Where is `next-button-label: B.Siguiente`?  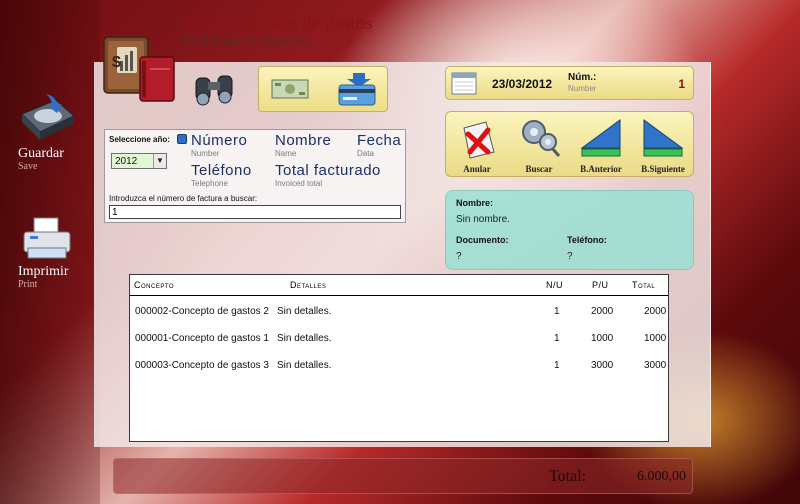
next-button-label: B.Siguiente is located at coordinates (663, 169).